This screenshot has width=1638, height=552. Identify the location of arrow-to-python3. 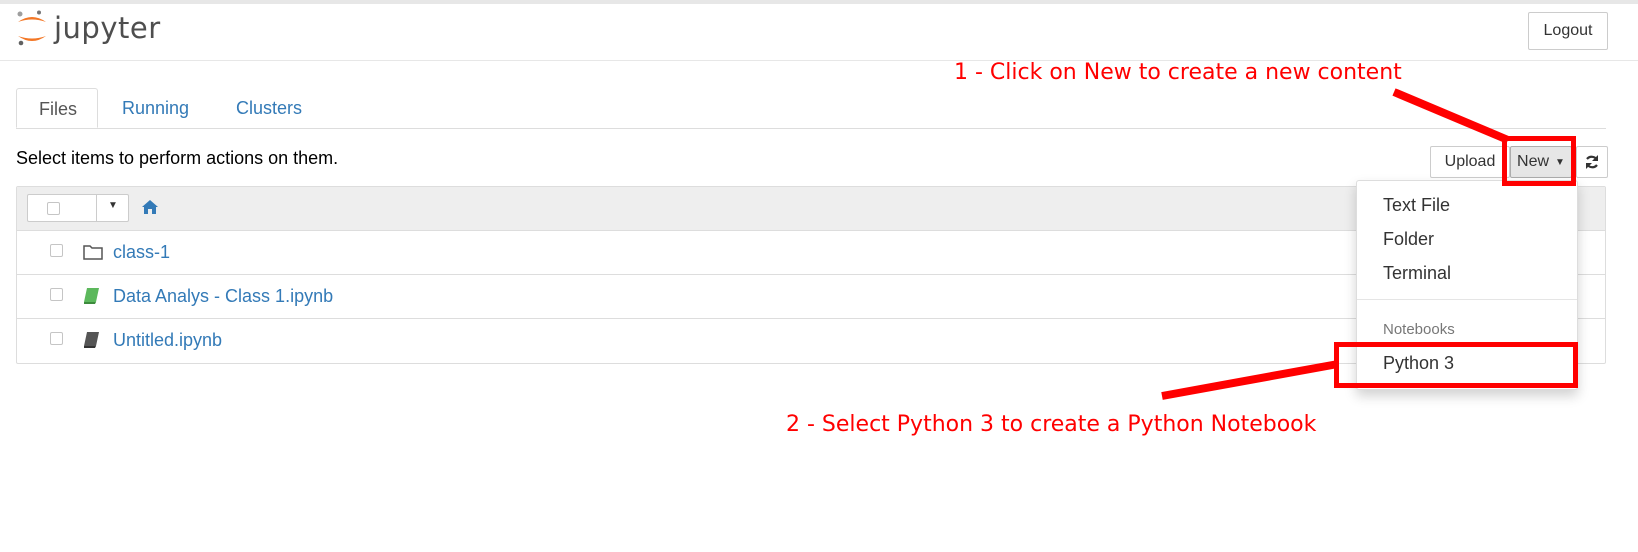
(1250, 380).